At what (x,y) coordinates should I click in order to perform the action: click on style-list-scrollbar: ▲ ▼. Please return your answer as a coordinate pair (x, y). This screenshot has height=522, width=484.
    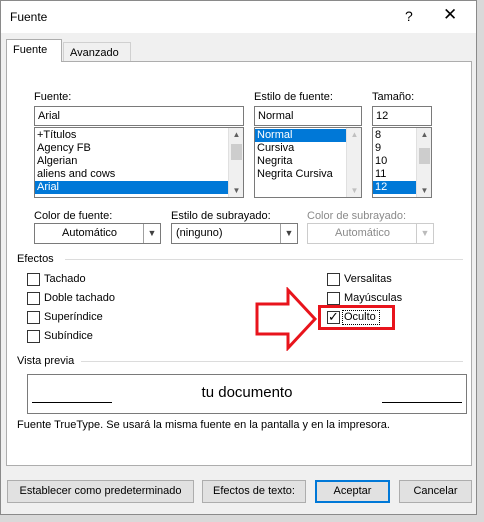
    Looking at the image, I should click on (353, 162).